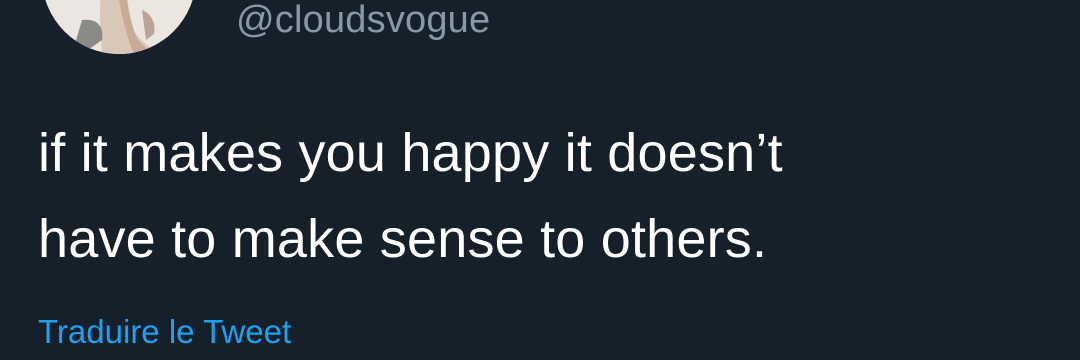 Image resolution: width=1080 pixels, height=360 pixels. Describe the element at coordinates (403, 239) in the screenshot. I see `tweet-text-line: have to make sense to others.` at that location.